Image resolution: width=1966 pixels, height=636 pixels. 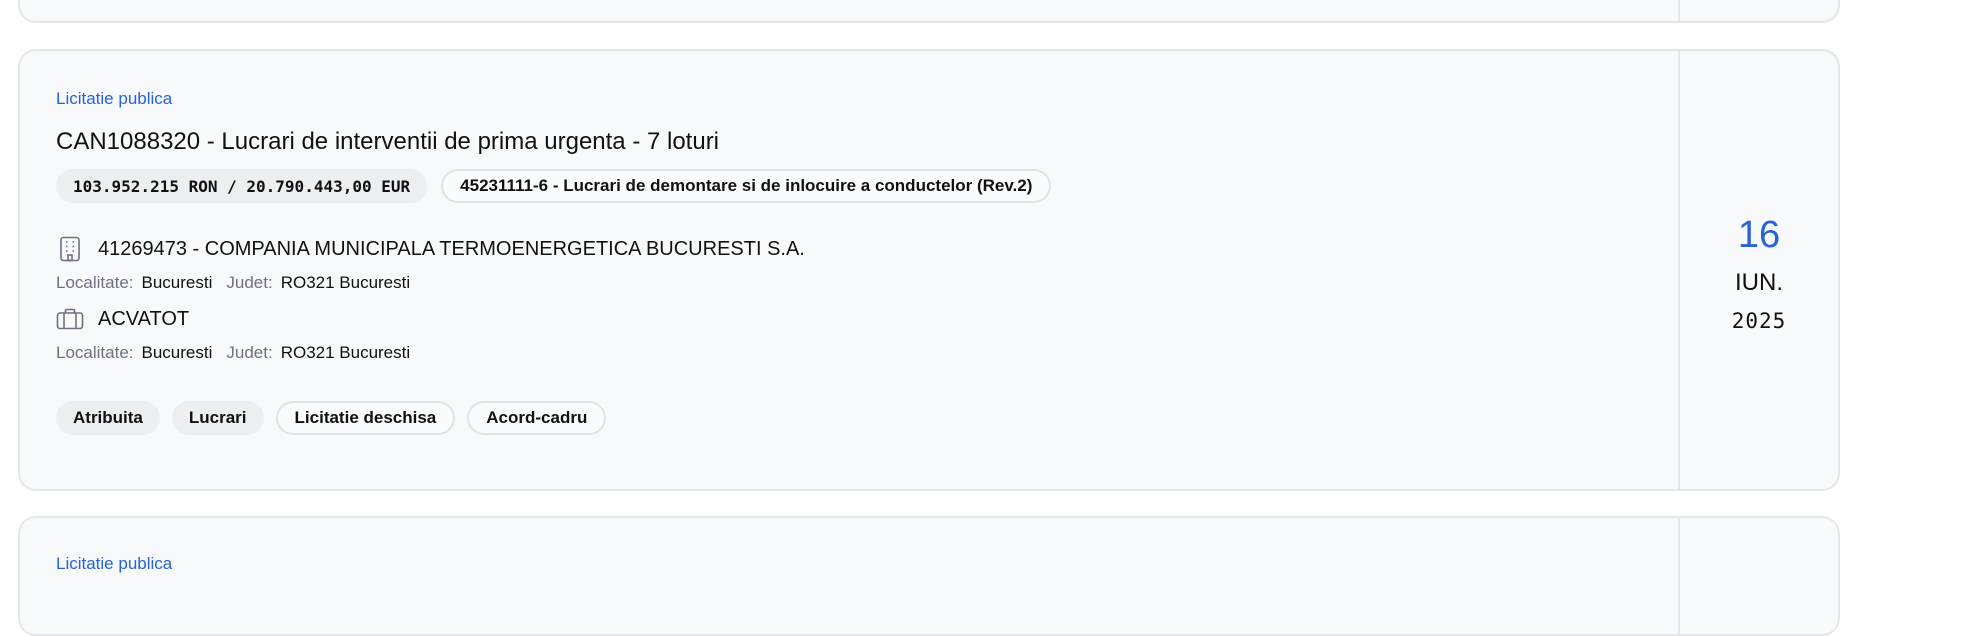 What do you see at coordinates (1759, 321) in the screenshot?
I see `date-year: 2025` at bounding box center [1759, 321].